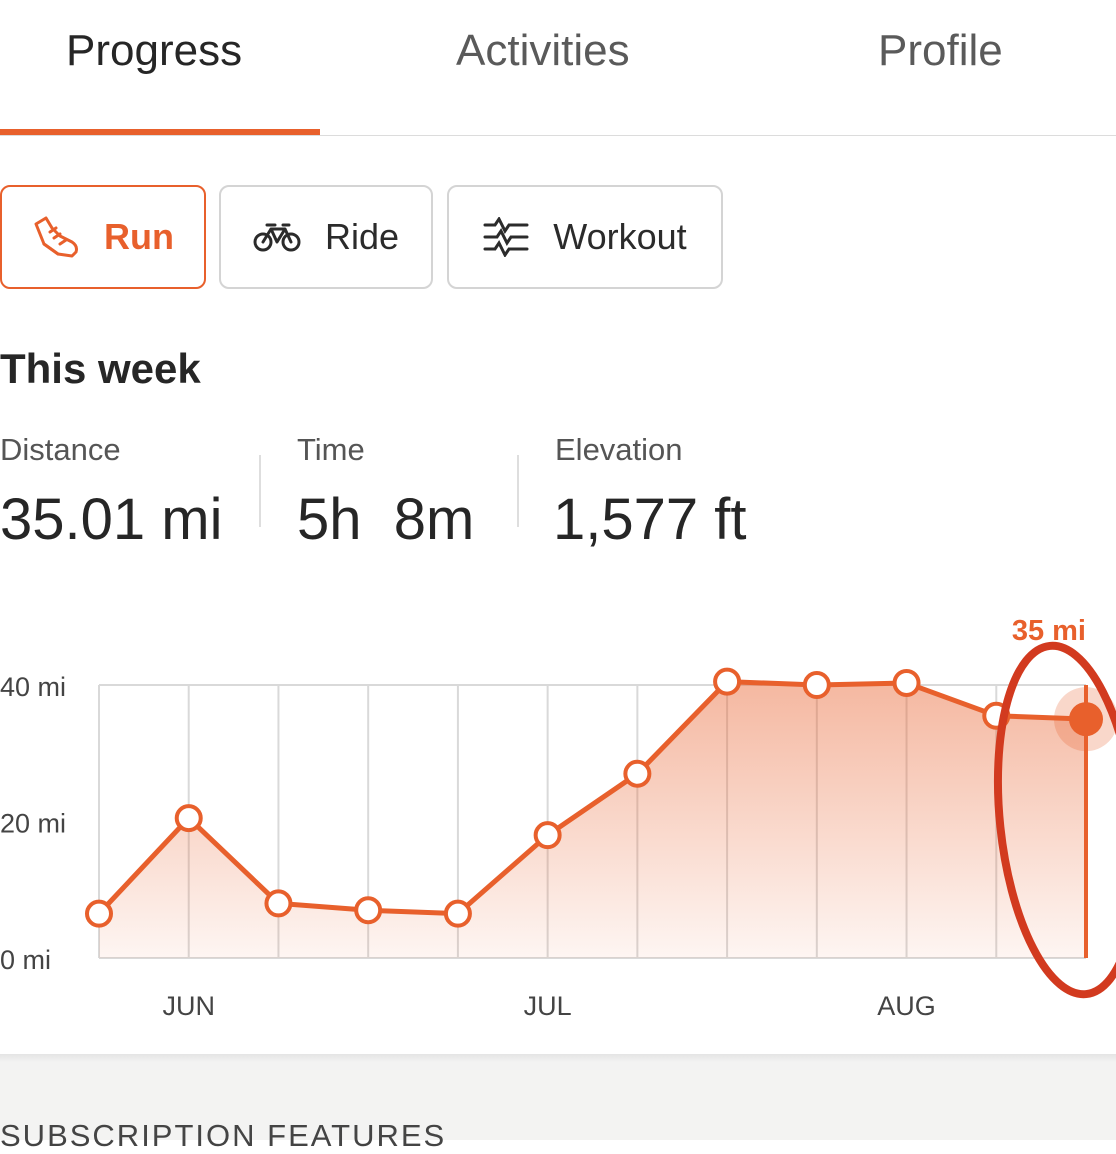  What do you see at coordinates (56, 237) in the screenshot?
I see `shoe-icon` at bounding box center [56, 237].